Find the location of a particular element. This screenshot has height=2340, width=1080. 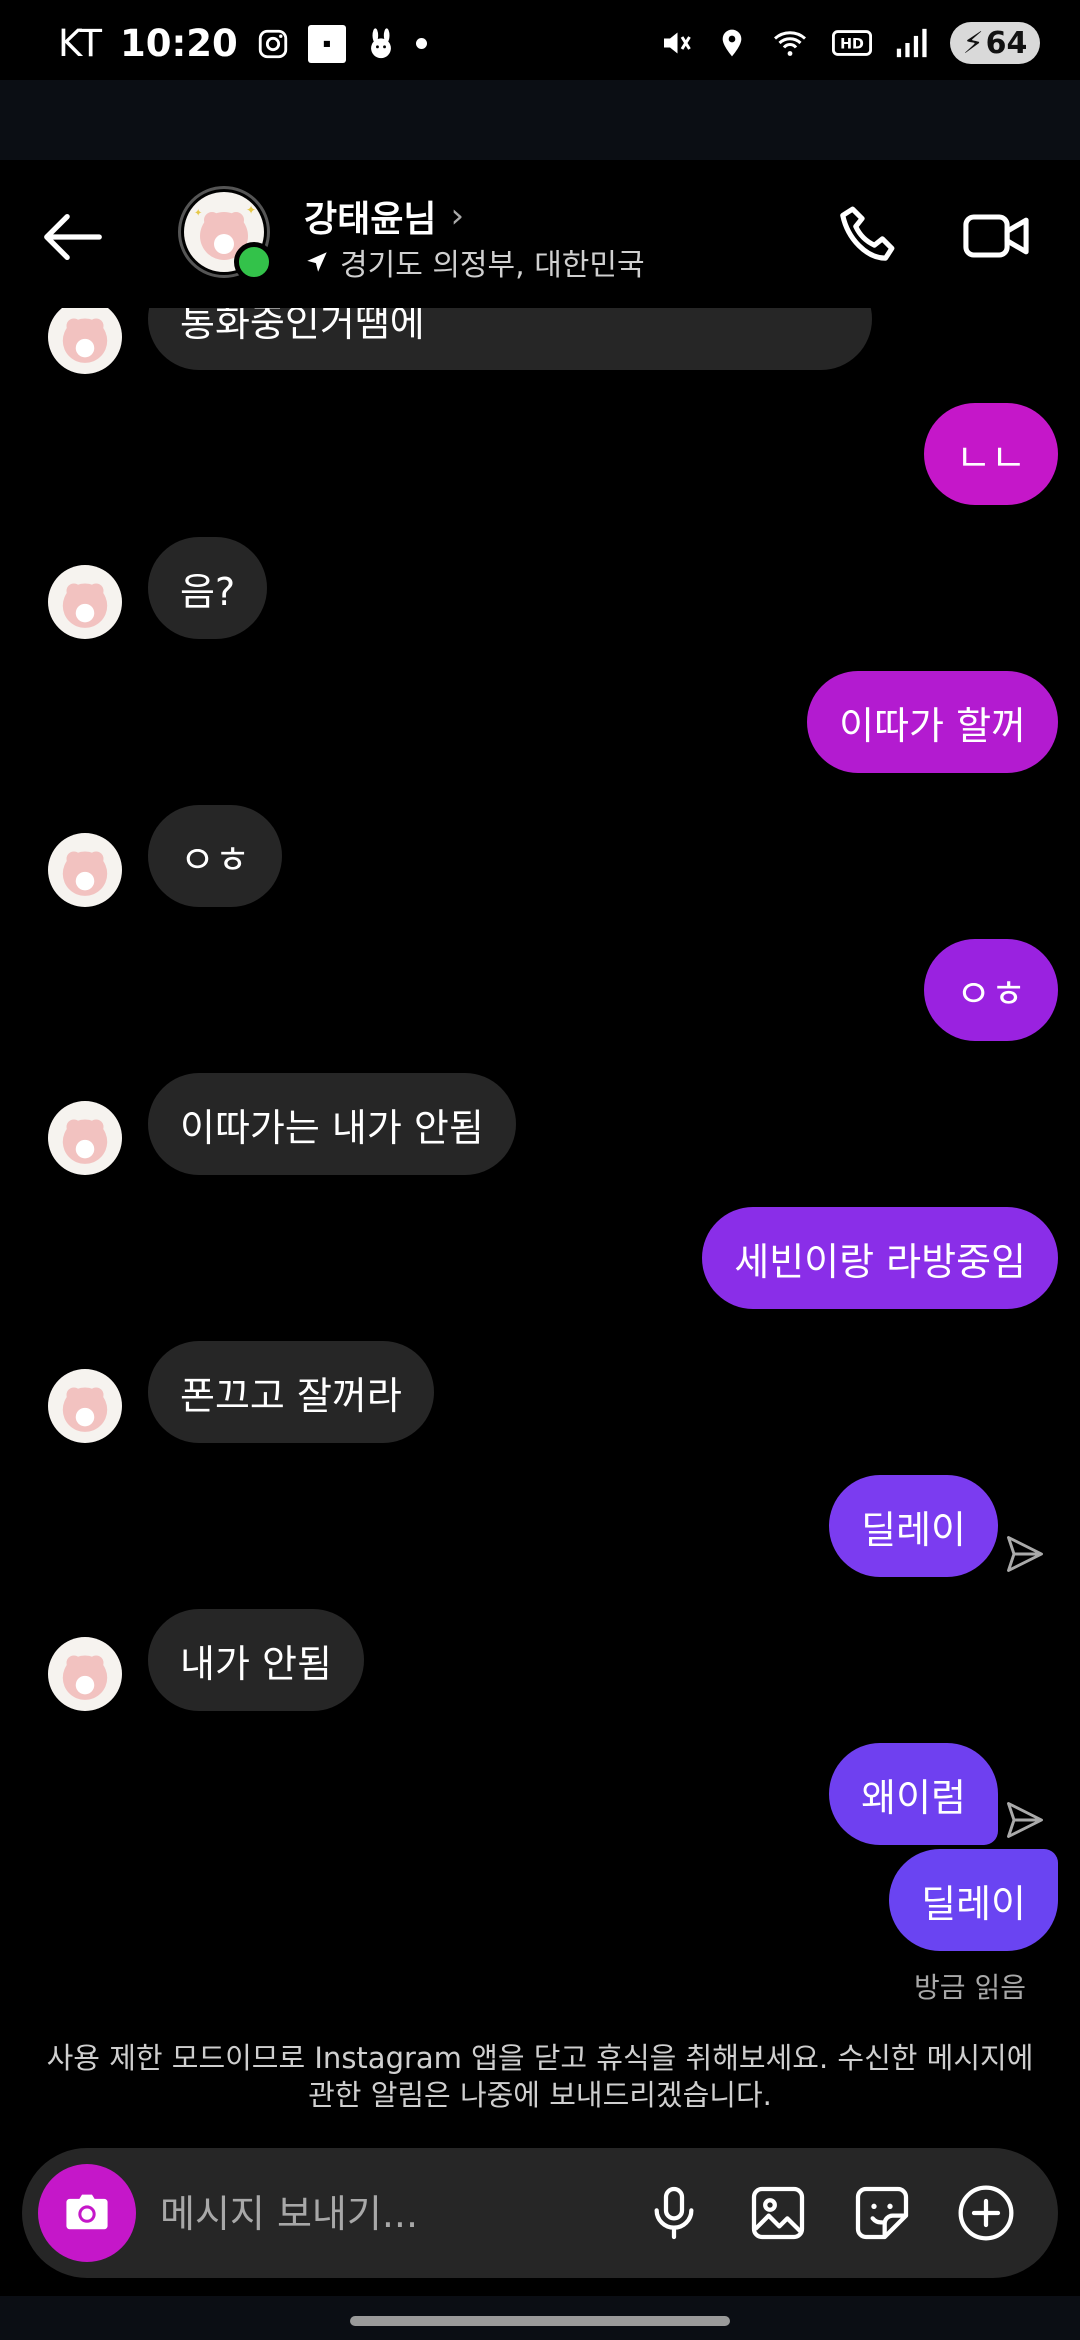

incoming-message: 이따가는 내가 안됨 is located at coordinates (332, 1124).